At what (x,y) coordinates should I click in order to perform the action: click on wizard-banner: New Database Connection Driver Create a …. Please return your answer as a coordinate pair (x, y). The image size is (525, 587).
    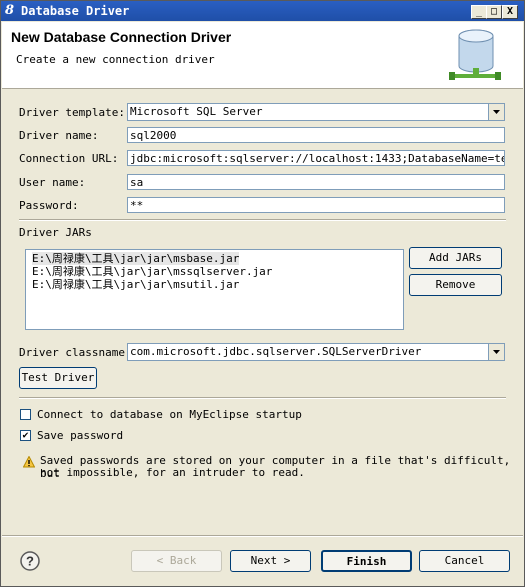
    Looking at the image, I should click on (262, 55).